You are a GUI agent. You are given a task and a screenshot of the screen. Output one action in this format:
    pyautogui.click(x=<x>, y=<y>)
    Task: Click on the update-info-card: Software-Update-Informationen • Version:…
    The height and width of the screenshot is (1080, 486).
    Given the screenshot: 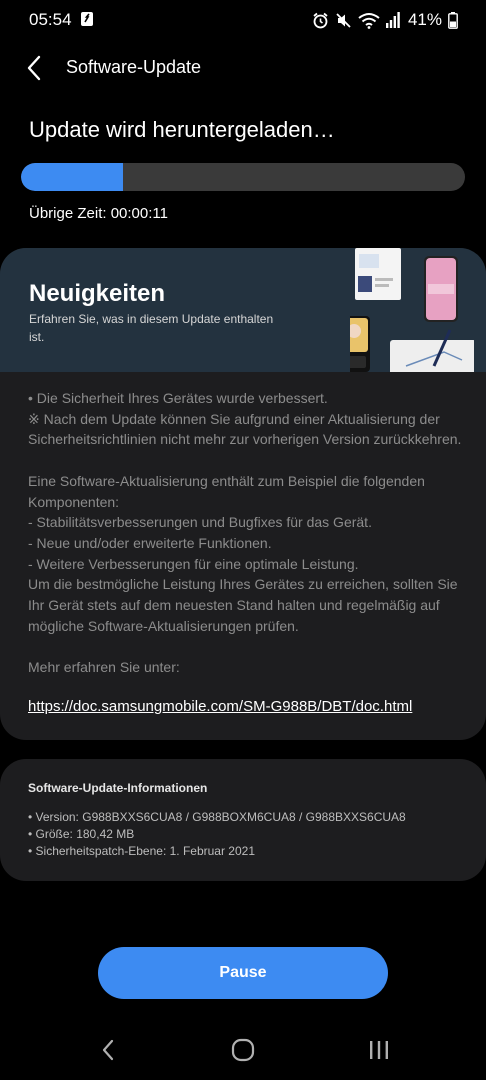 What is the action you would take?
    pyautogui.click(x=243, y=820)
    